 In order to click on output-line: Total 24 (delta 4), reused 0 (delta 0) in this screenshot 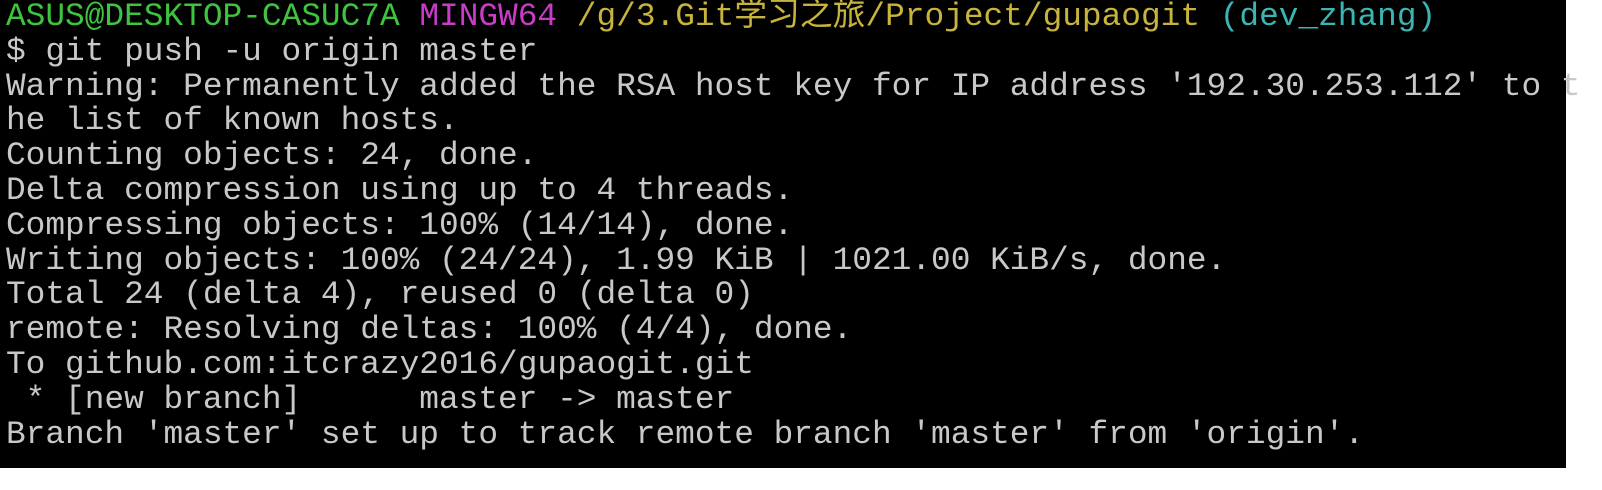, I will do `click(380, 295)`.